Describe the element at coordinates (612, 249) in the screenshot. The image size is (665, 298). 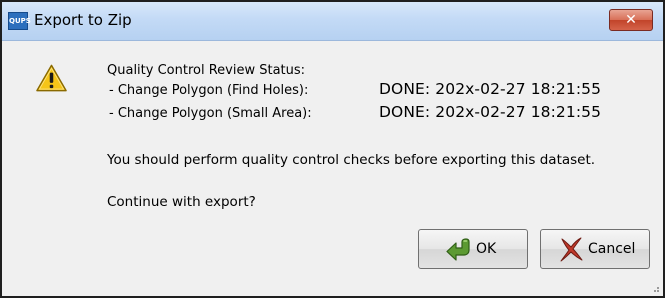
I see `cancel-button-label: Cancel` at that location.